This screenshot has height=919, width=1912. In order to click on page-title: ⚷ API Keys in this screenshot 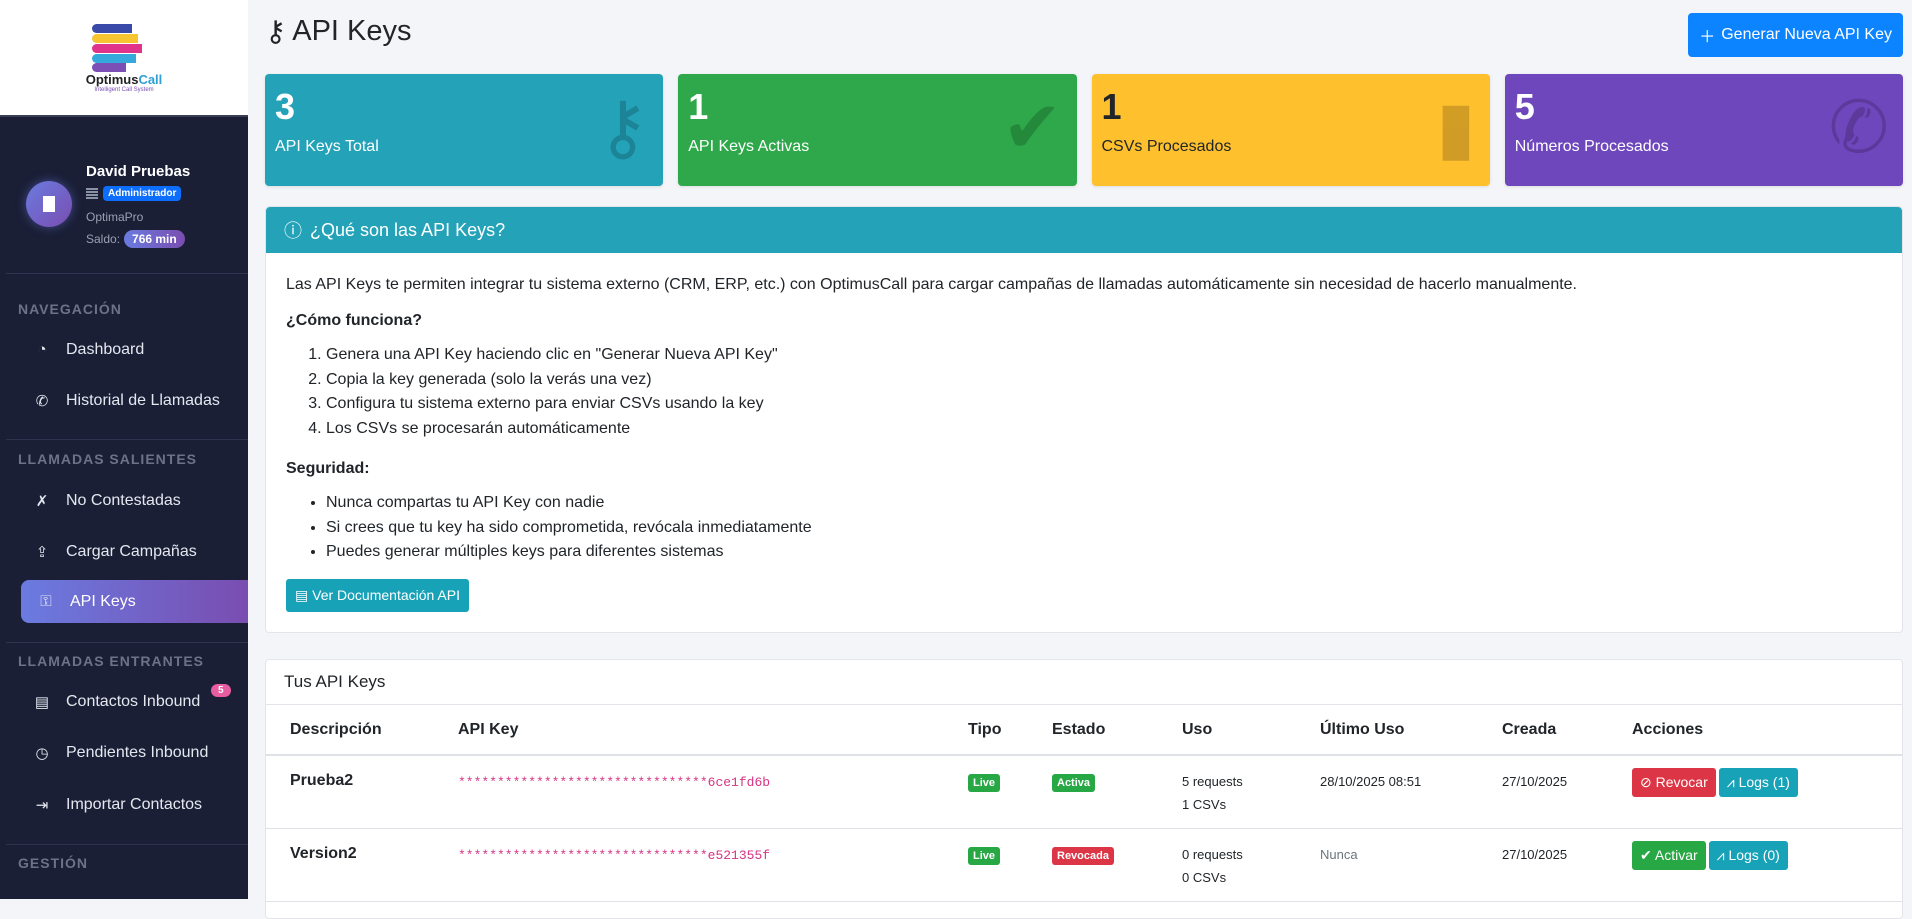, I will do `click(338, 31)`.